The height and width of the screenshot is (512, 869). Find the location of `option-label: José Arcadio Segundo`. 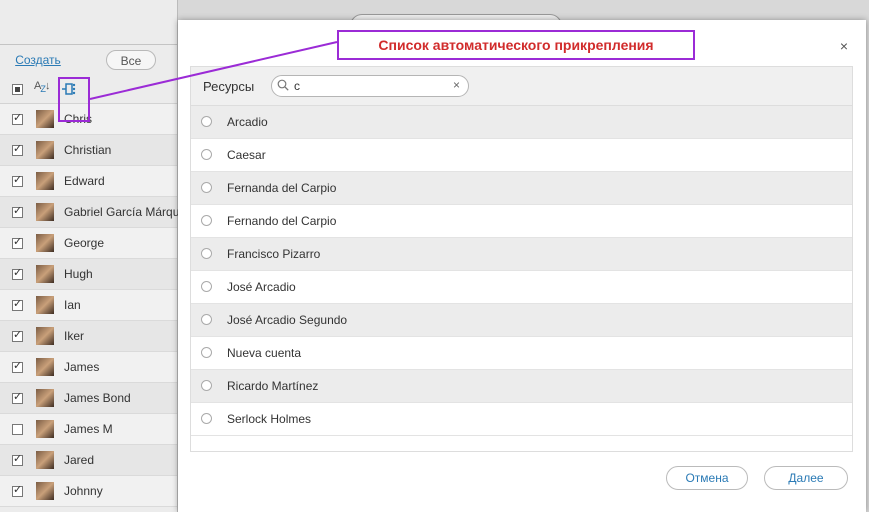

option-label: José Arcadio Segundo is located at coordinates (287, 320).